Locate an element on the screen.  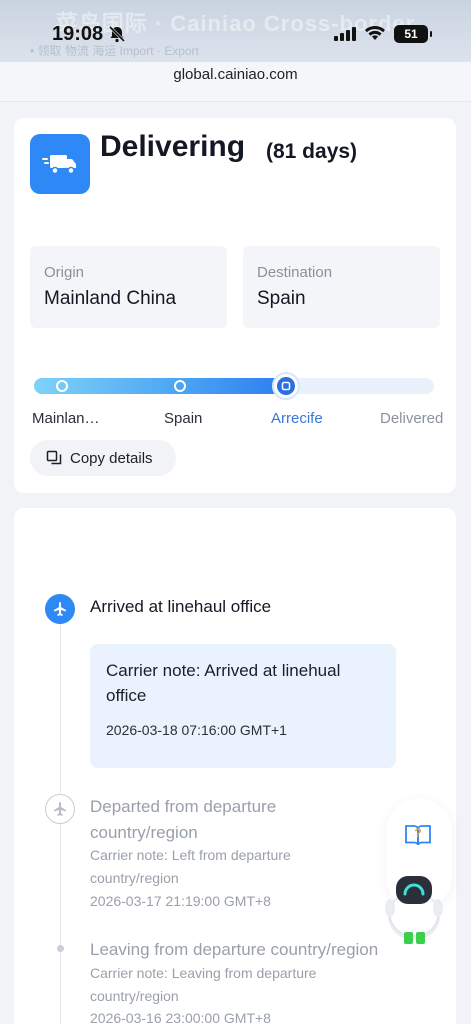
event-title: Arrived at linehaul office is located at coordinates (181, 606).